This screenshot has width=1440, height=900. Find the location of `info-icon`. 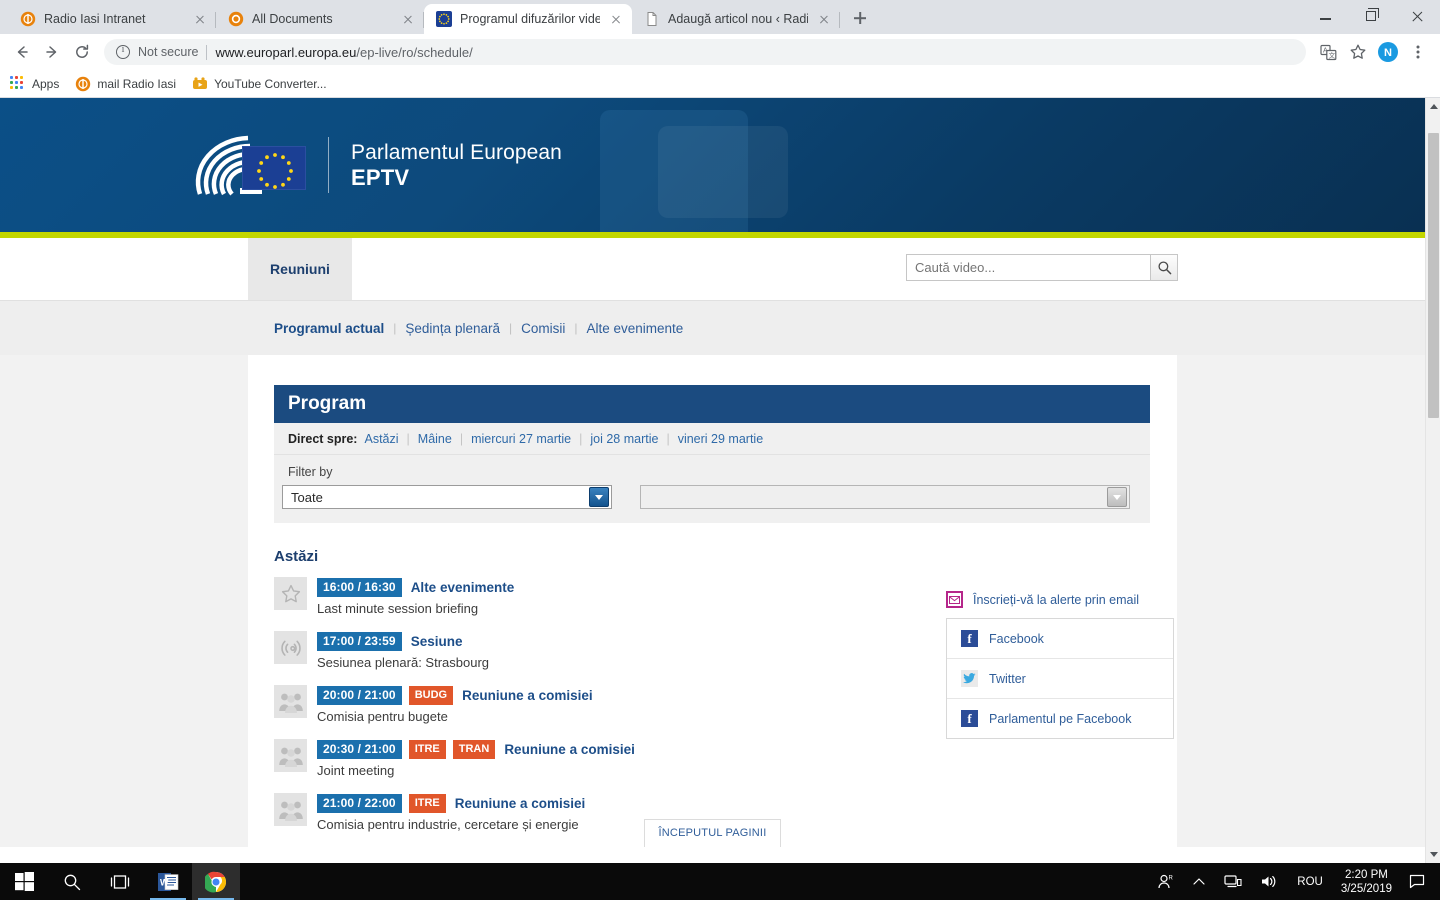

info-icon is located at coordinates (123, 51).